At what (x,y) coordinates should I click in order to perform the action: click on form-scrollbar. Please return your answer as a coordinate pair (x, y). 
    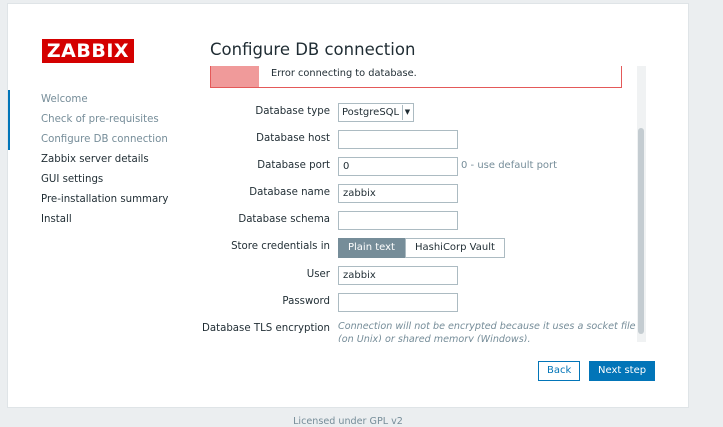
    Looking at the image, I should click on (641, 204).